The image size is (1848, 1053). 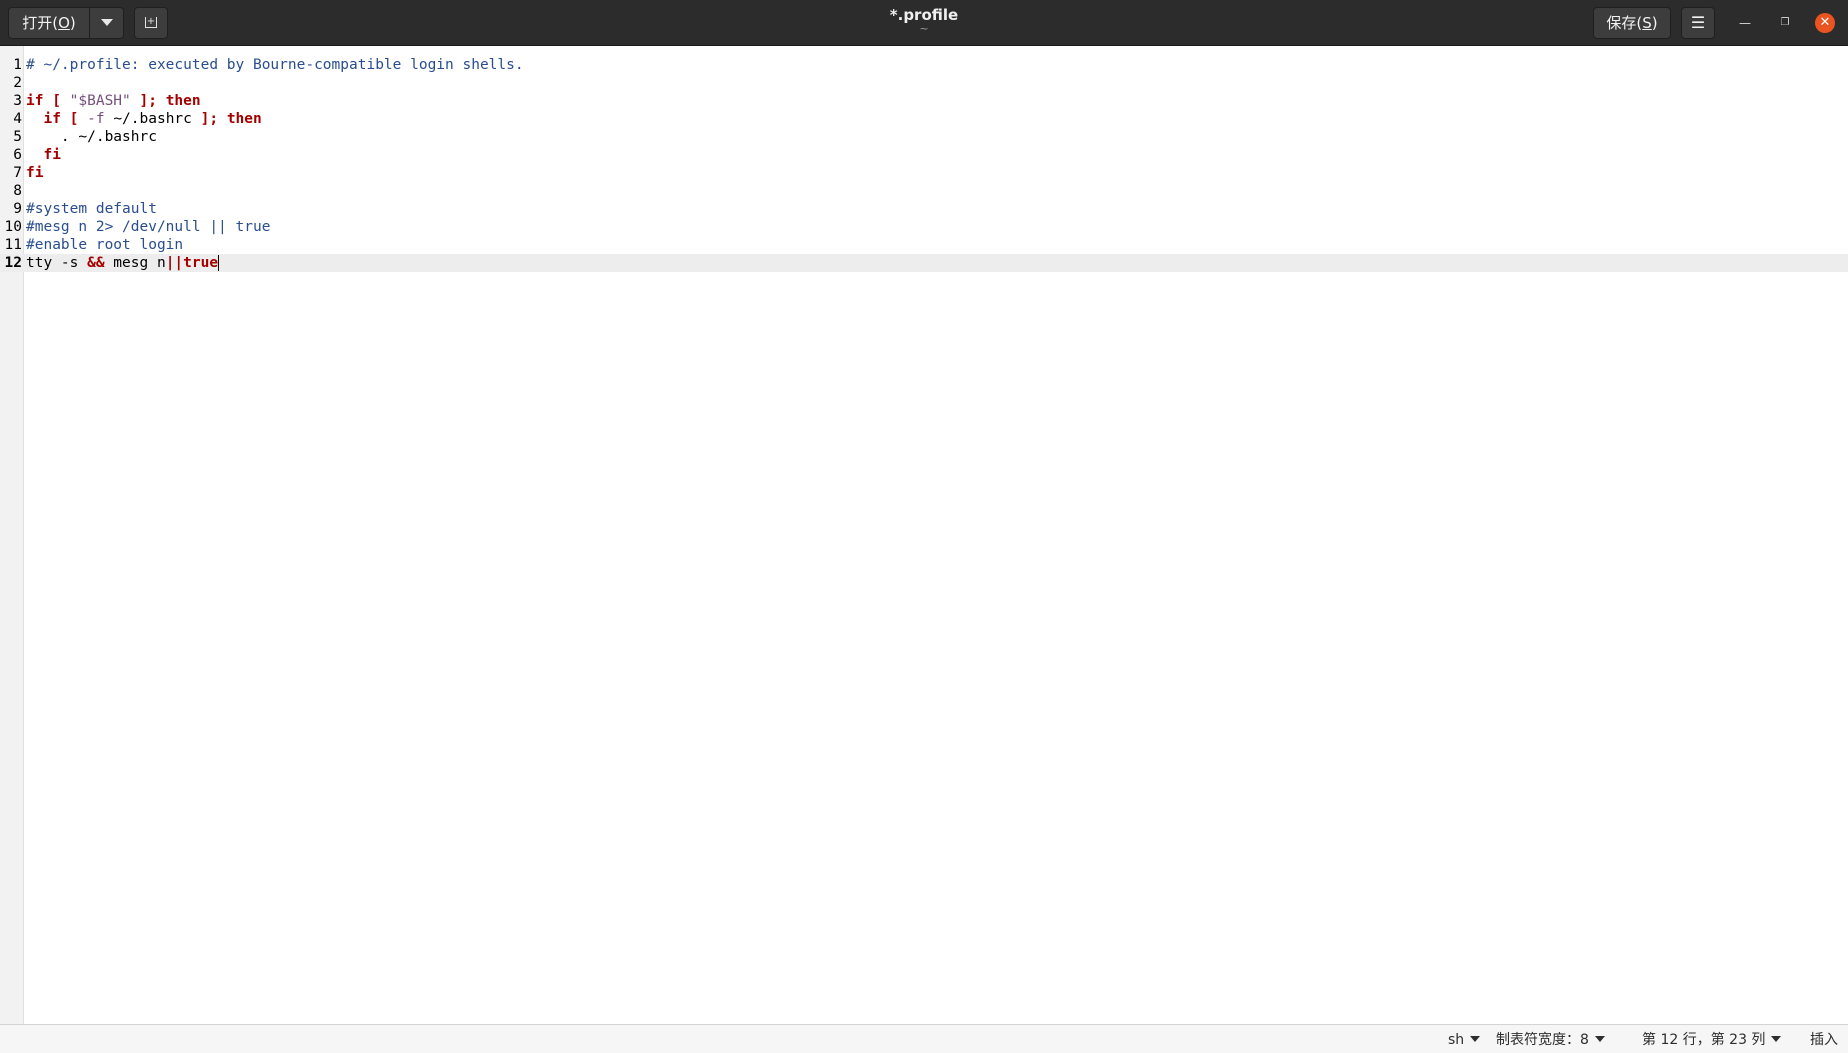 What do you see at coordinates (17, 119) in the screenshot?
I see `line-number: 4` at bounding box center [17, 119].